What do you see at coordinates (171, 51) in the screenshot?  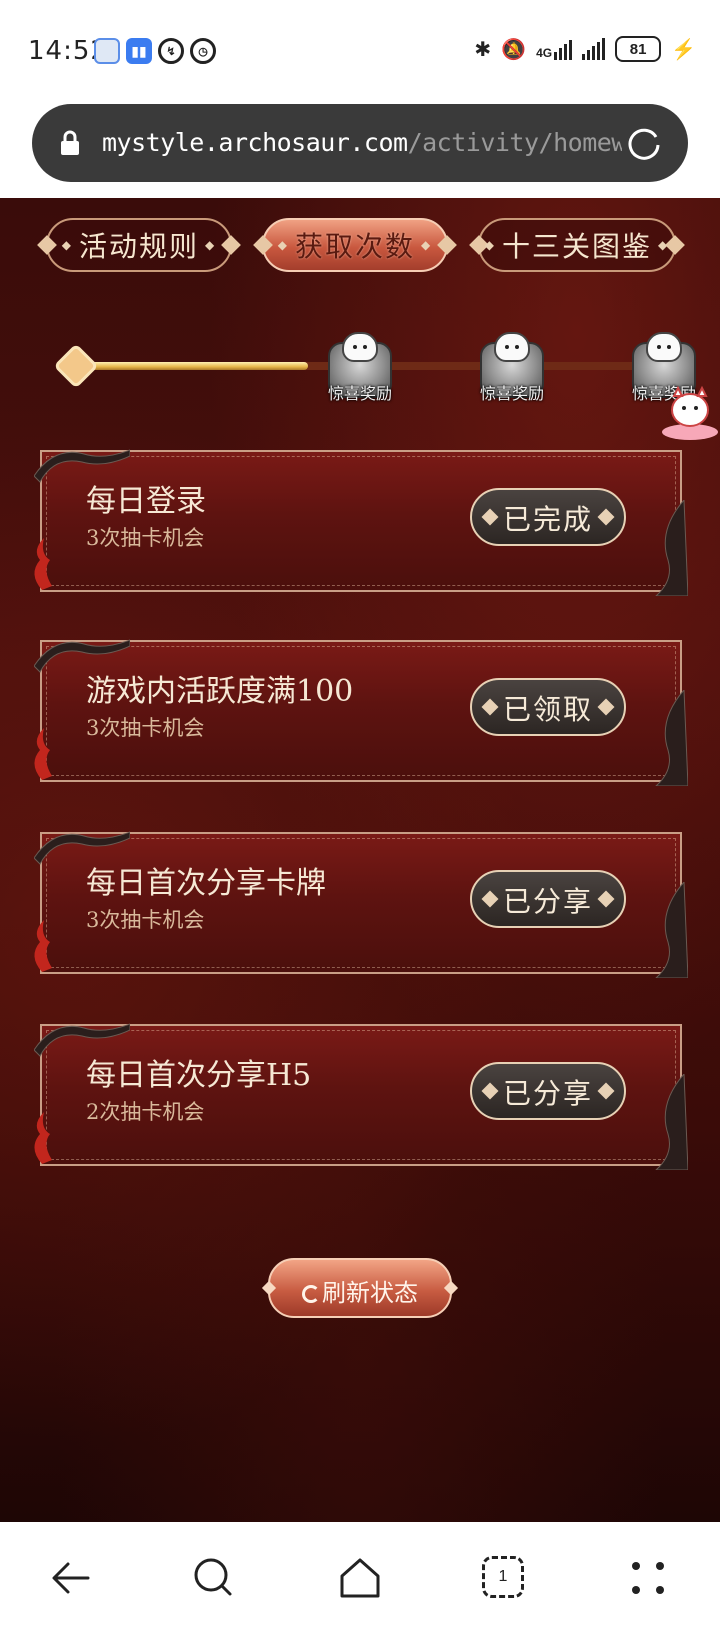 I see `data-saver-icon: ↯` at bounding box center [171, 51].